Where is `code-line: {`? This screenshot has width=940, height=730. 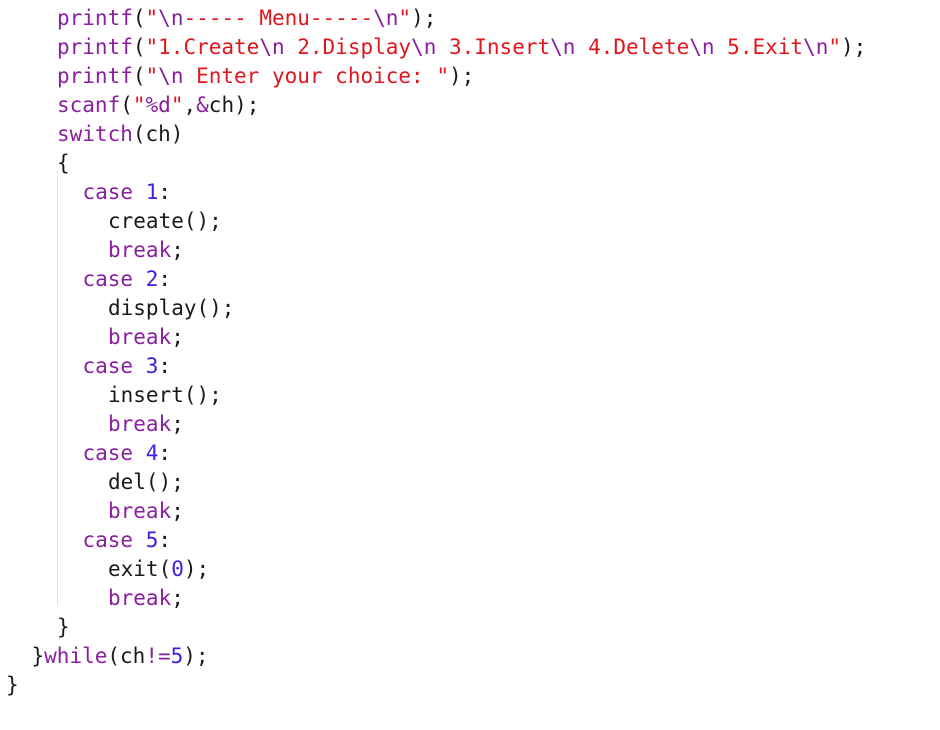 code-line: { is located at coordinates (63, 163).